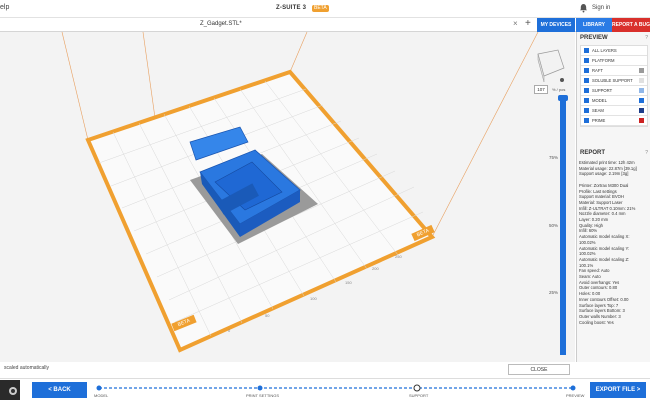 The height and width of the screenshot is (405, 650). Describe the element at coordinates (221, 24) in the screenshot. I see `tab-file: Z_Gadget.STL*` at that location.